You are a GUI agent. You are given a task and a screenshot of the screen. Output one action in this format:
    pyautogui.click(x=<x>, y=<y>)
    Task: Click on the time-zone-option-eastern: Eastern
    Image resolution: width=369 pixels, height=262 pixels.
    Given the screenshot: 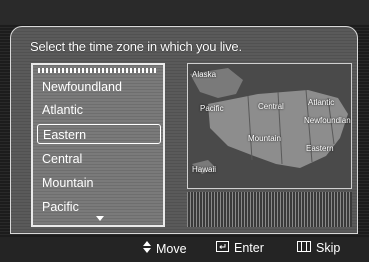 What is the action you would take?
    pyautogui.click(x=99, y=134)
    